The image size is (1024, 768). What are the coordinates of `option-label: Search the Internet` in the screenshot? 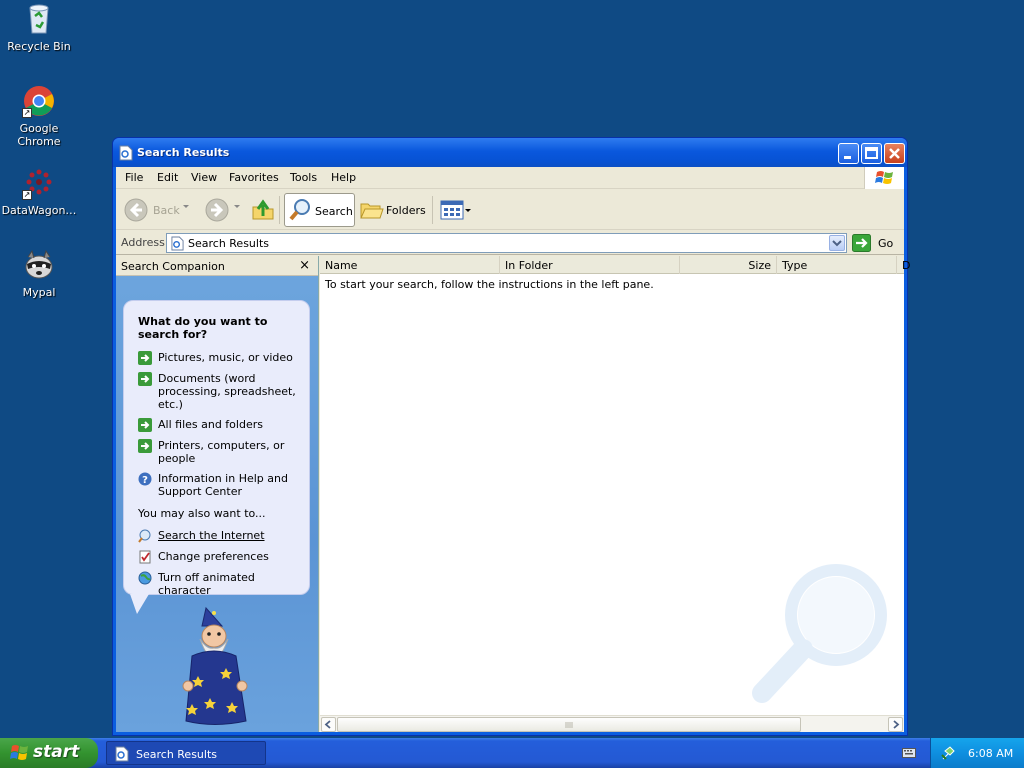 It's located at (211, 535).